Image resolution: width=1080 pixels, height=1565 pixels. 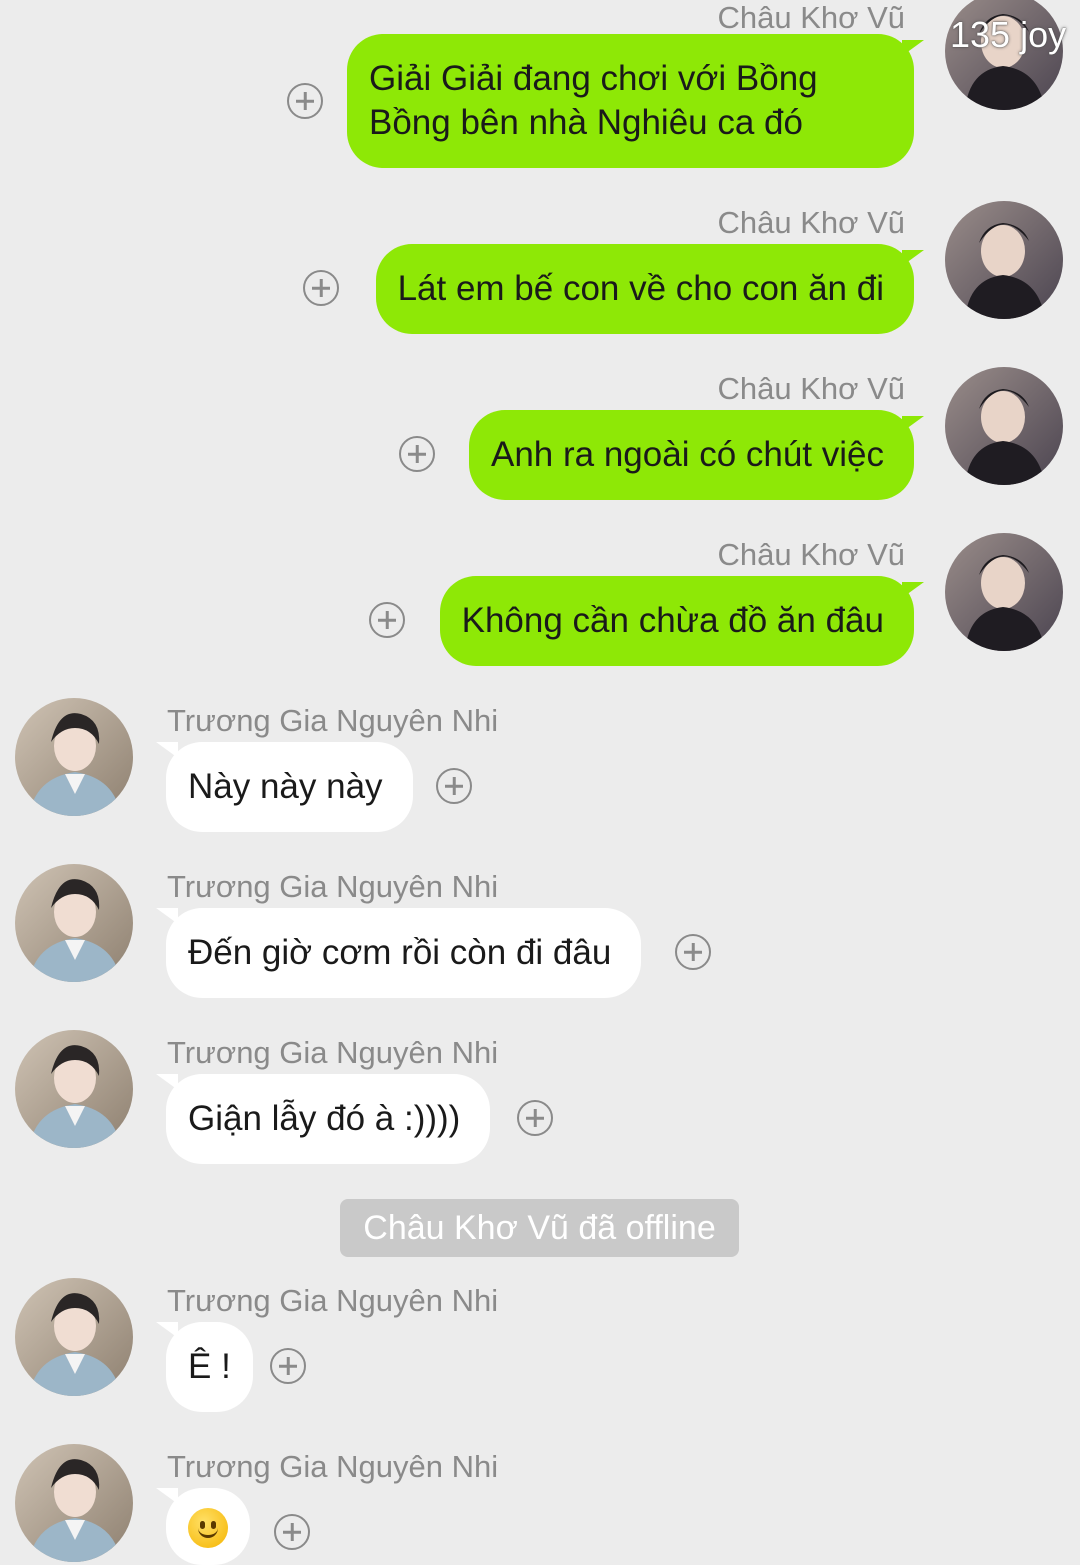 I want to click on message-bubble: Này này này, so click(x=289, y=787).